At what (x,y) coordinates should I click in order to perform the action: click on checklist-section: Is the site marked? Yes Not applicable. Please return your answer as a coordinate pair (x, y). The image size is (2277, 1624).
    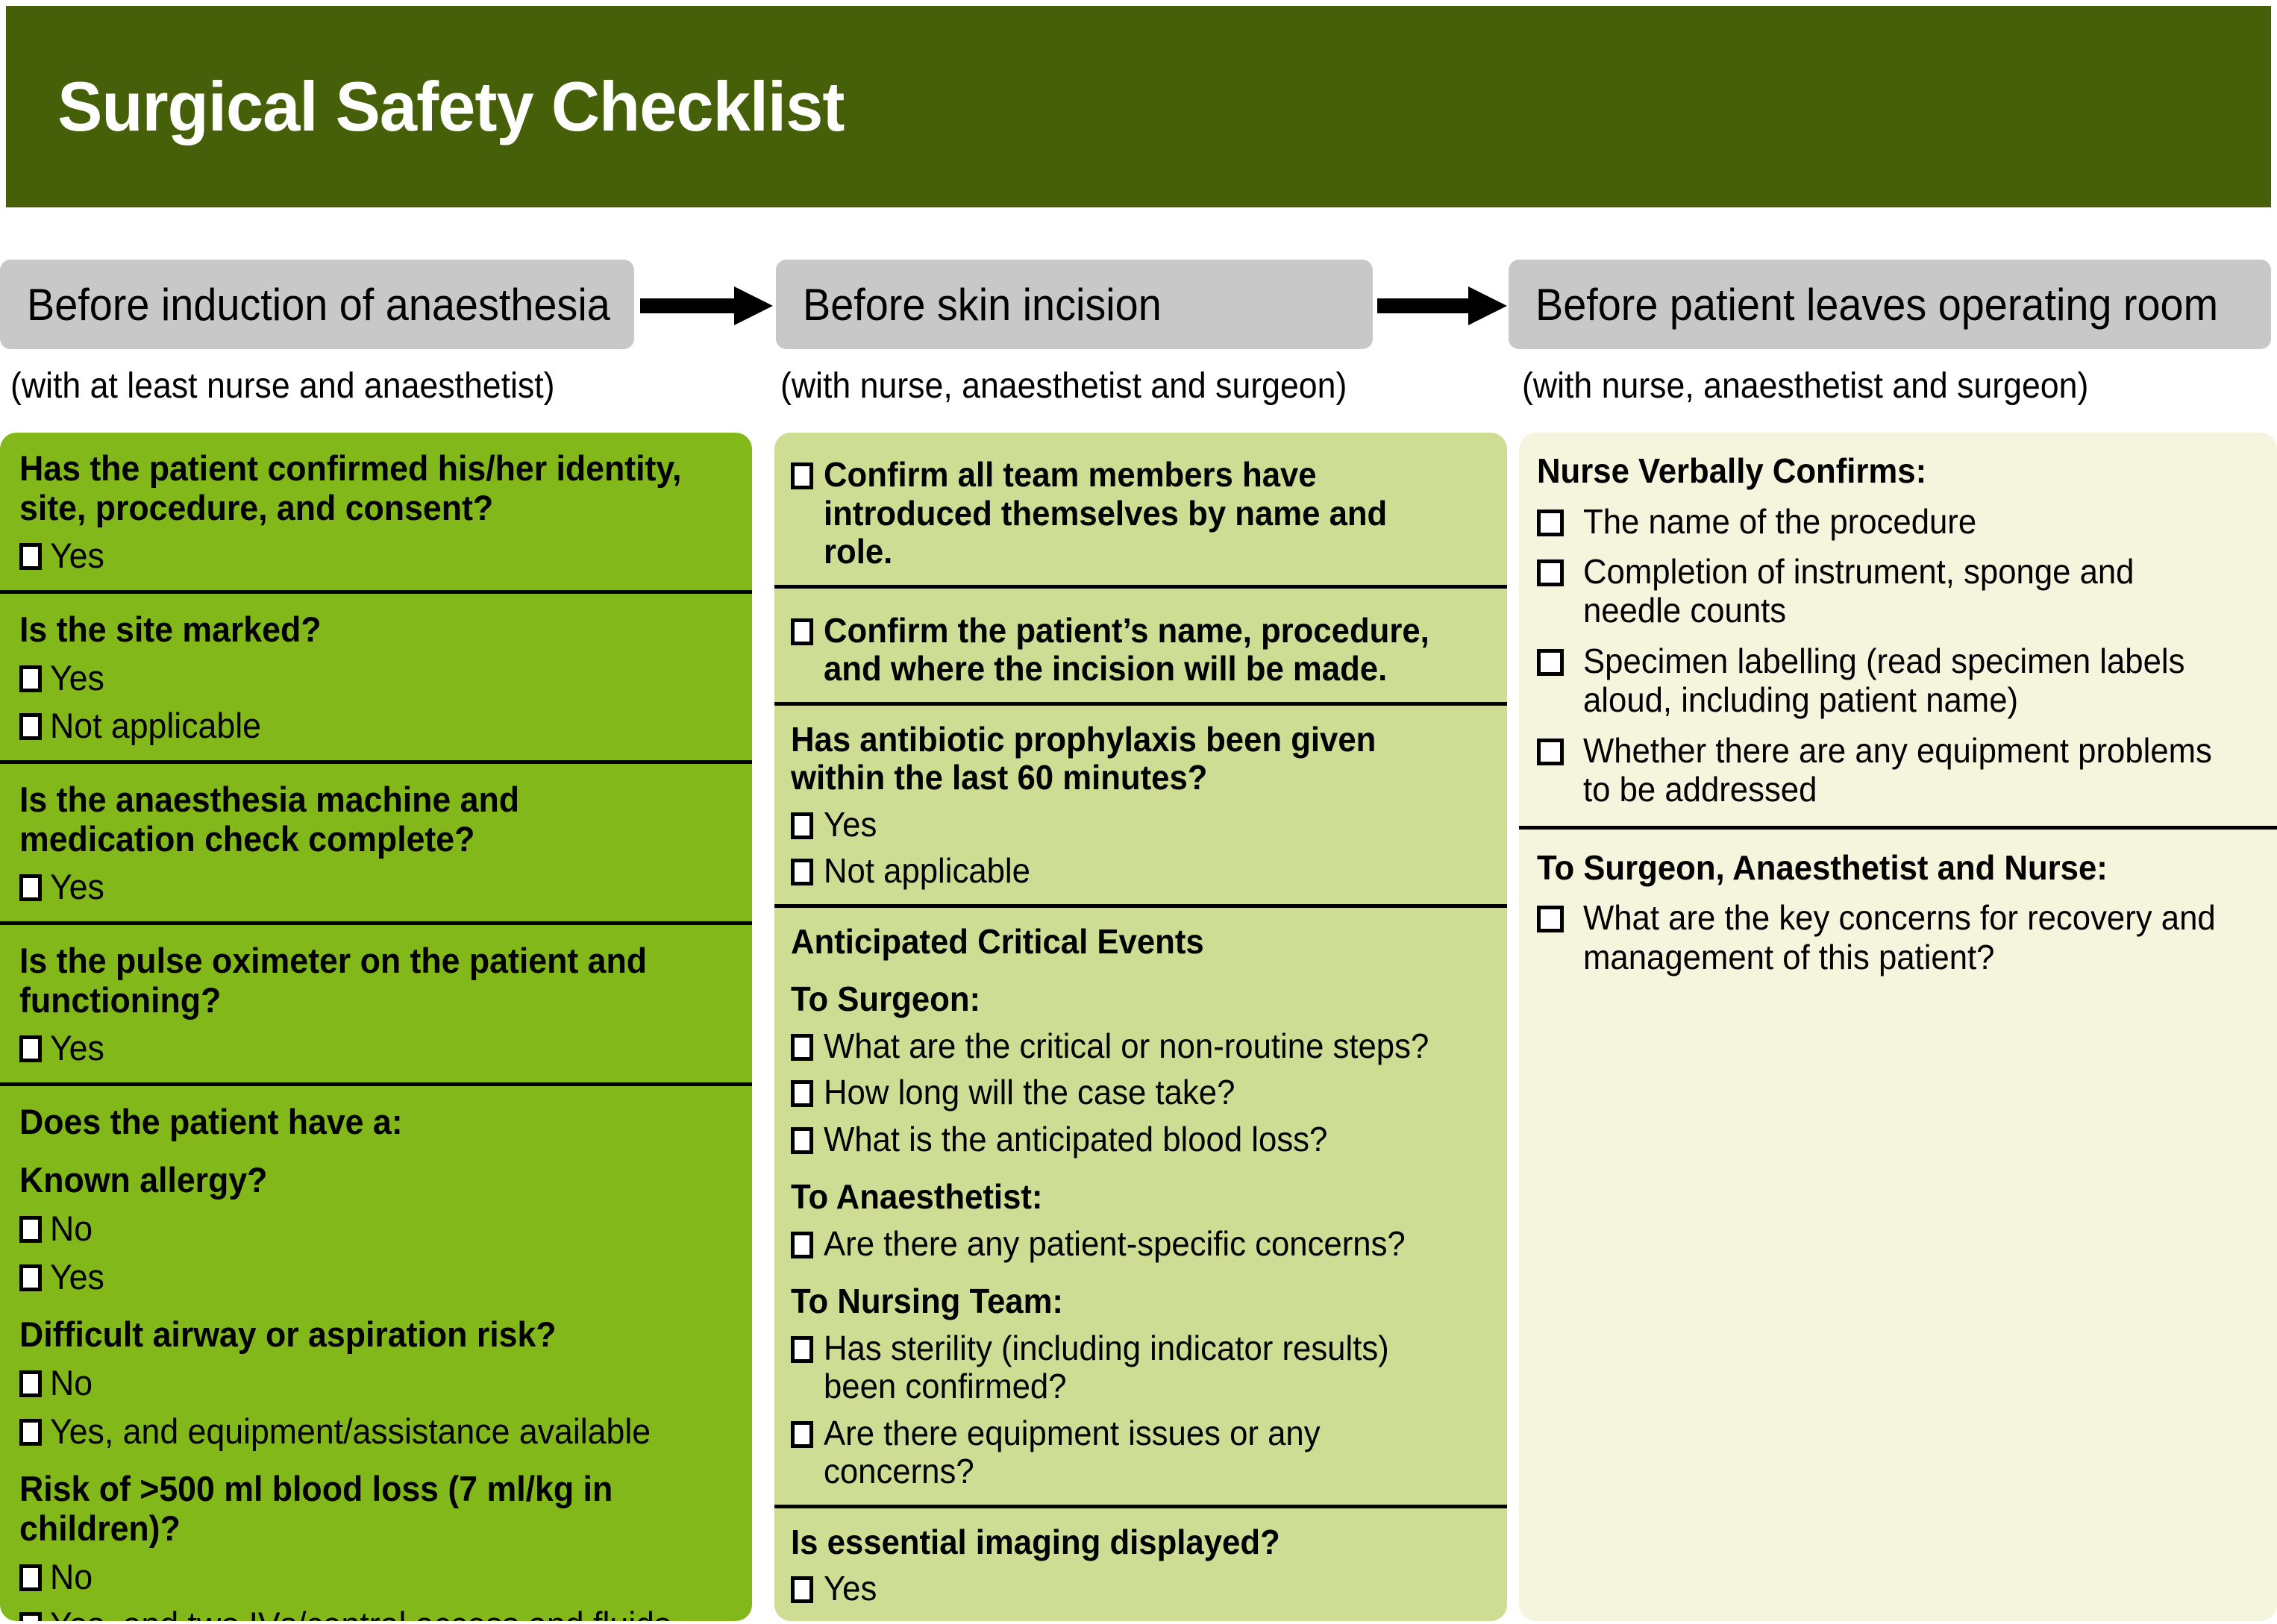
    Looking at the image, I should click on (376, 679).